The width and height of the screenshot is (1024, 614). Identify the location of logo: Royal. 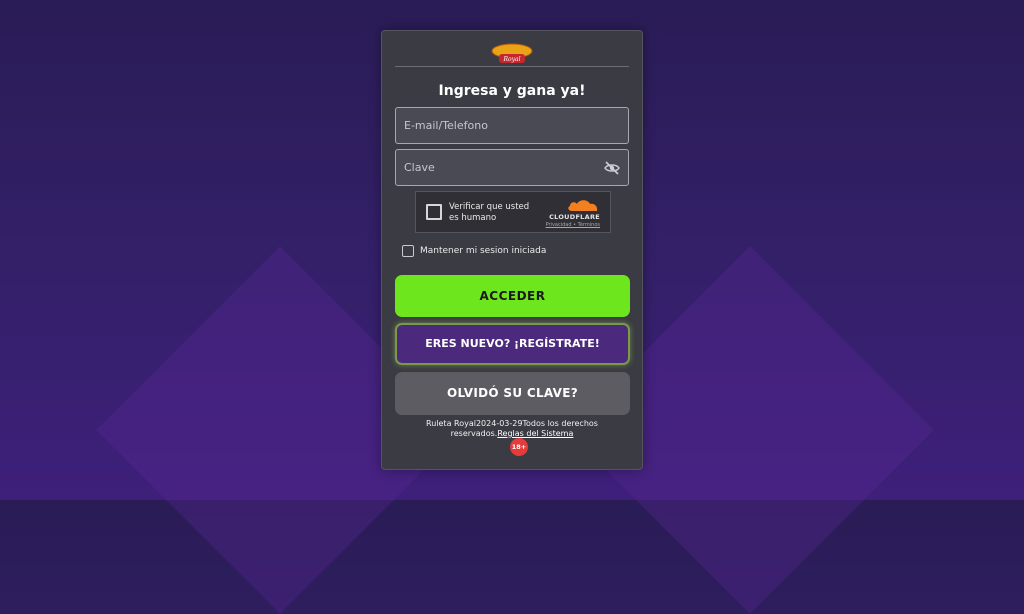
(512, 54).